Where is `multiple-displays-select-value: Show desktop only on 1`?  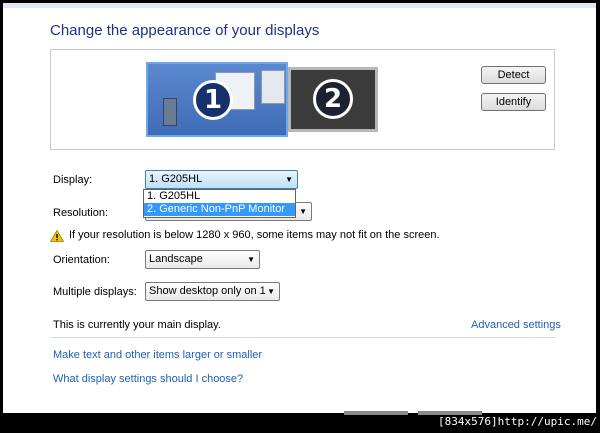
multiple-displays-select-value: Show desktop only on 1 is located at coordinates (207, 291).